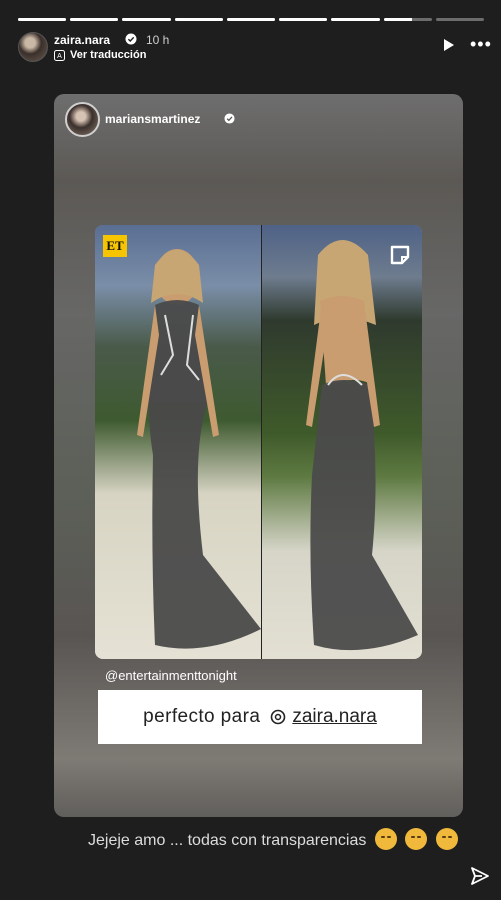  Describe the element at coordinates (362, 445) in the screenshot. I see `gown-back-figure` at that location.